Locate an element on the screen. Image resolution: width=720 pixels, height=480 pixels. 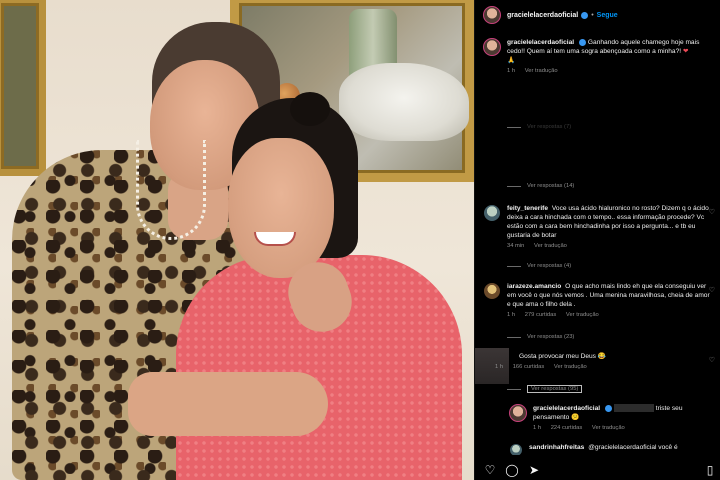
view-replies-link: Ver respostas (4) is located at coordinates (539, 266).